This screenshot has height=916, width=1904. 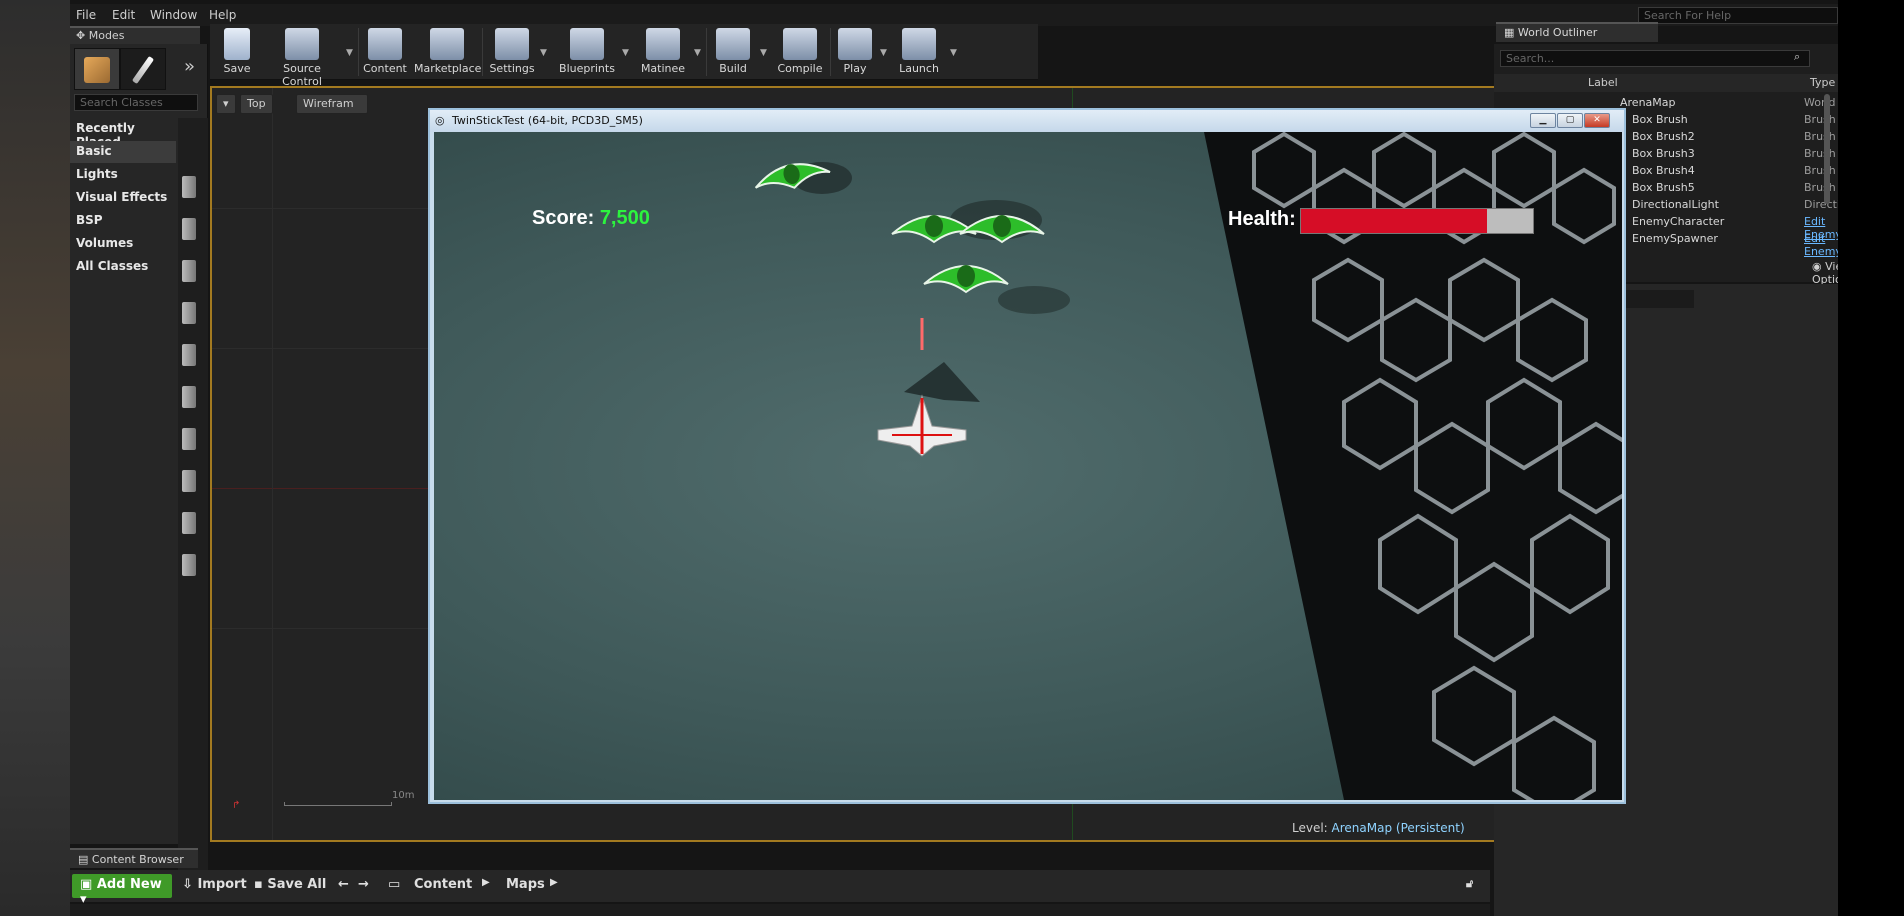 What do you see at coordinates (525, 884) in the screenshot?
I see `breadcrumb-maps: Maps` at bounding box center [525, 884].